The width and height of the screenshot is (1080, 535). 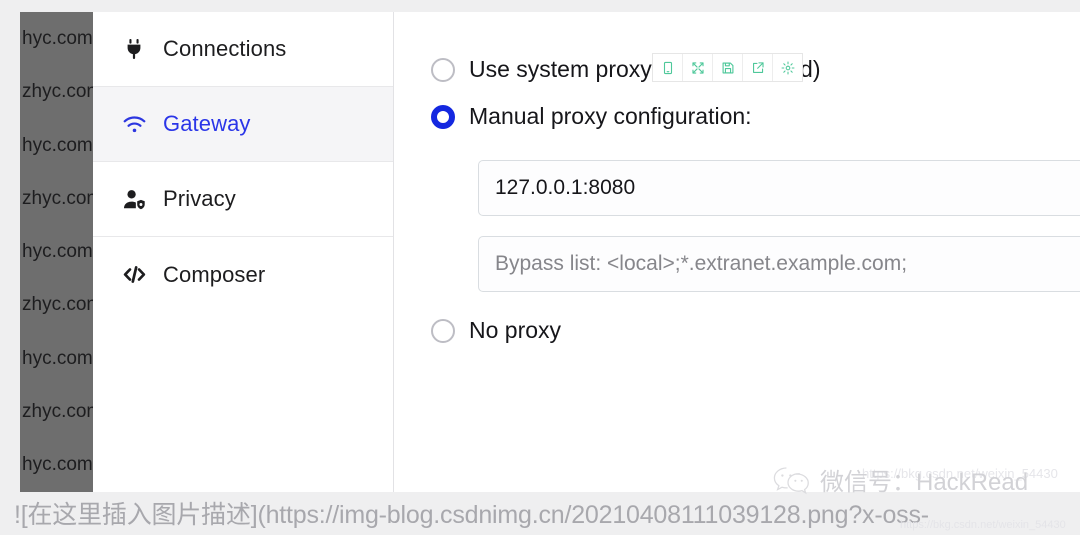 I want to click on radio-manual-proxy, so click(x=443, y=116).